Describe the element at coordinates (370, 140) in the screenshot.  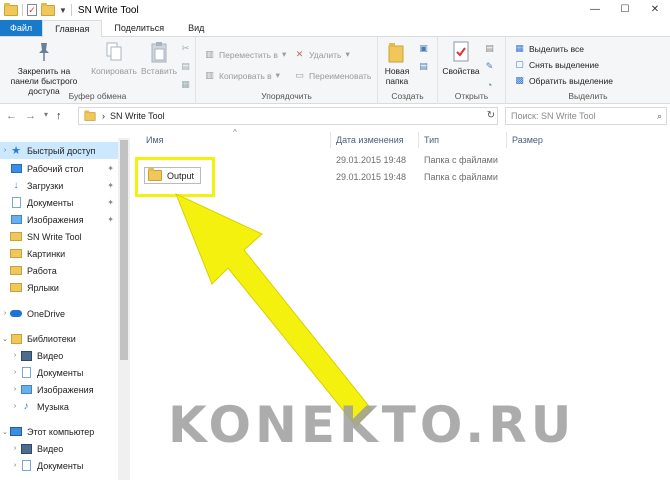
I see `column-header-date: Дата изменения` at that location.